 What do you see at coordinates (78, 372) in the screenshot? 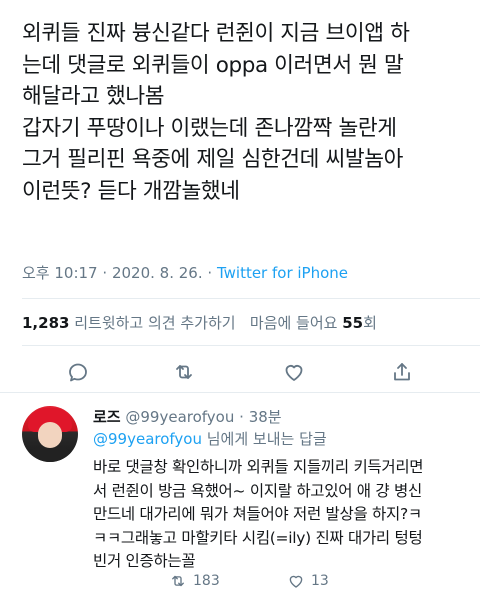
I see `comment-icon` at bounding box center [78, 372].